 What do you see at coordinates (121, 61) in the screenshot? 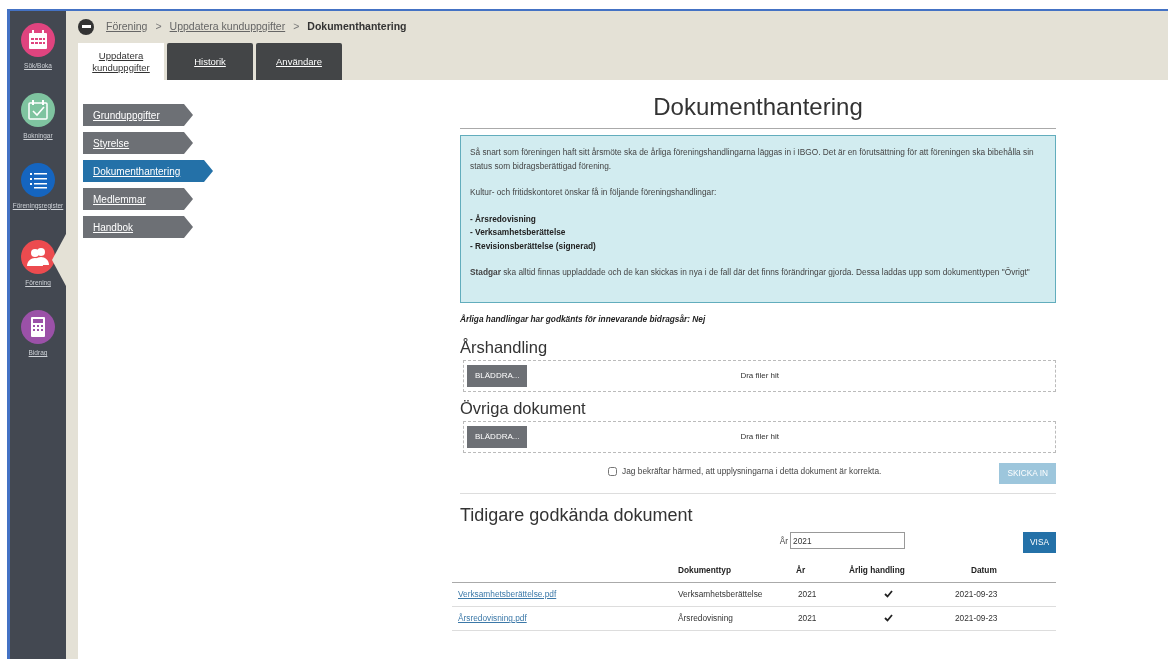
I see `tab: Uppdatera kunduppgifter` at bounding box center [121, 61].